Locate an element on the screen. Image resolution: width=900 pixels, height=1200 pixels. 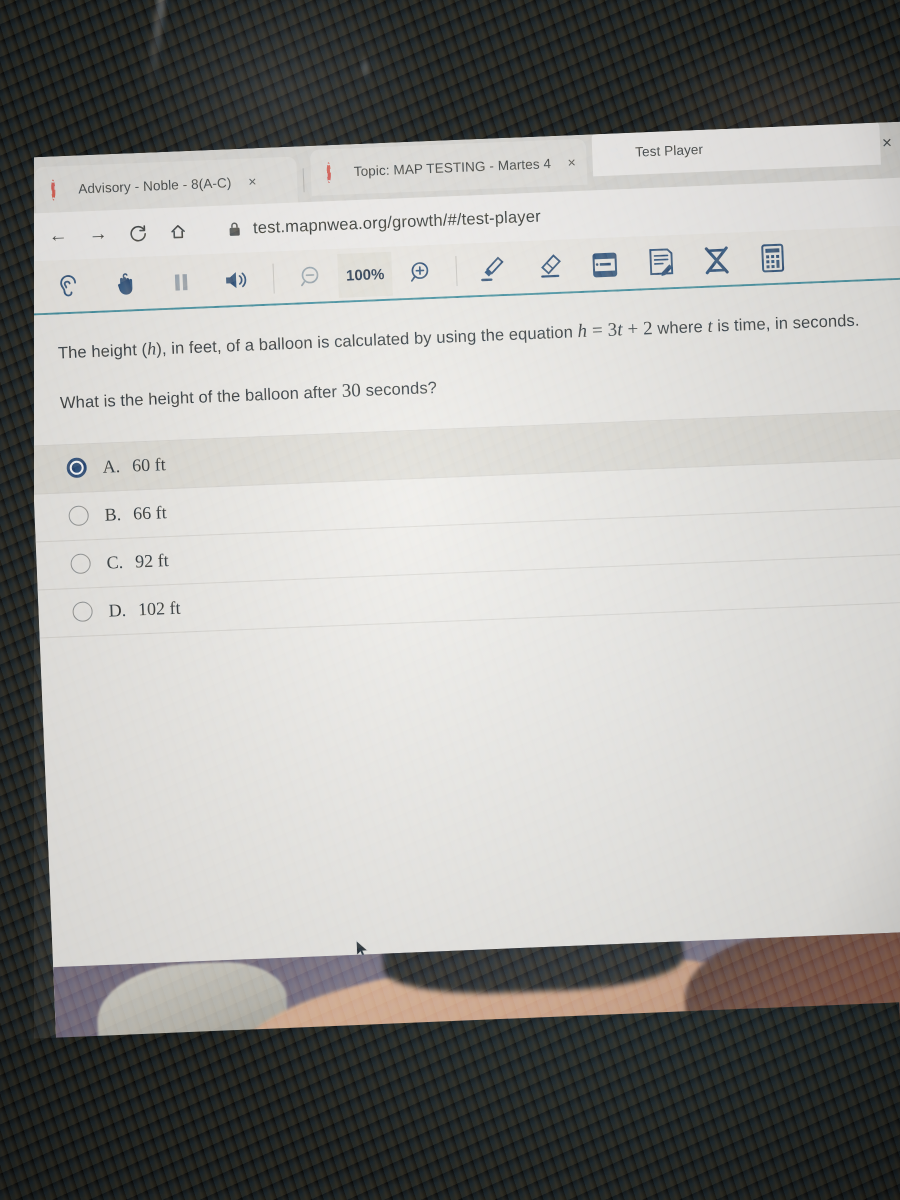
home-icon is located at coordinates (177, 231).